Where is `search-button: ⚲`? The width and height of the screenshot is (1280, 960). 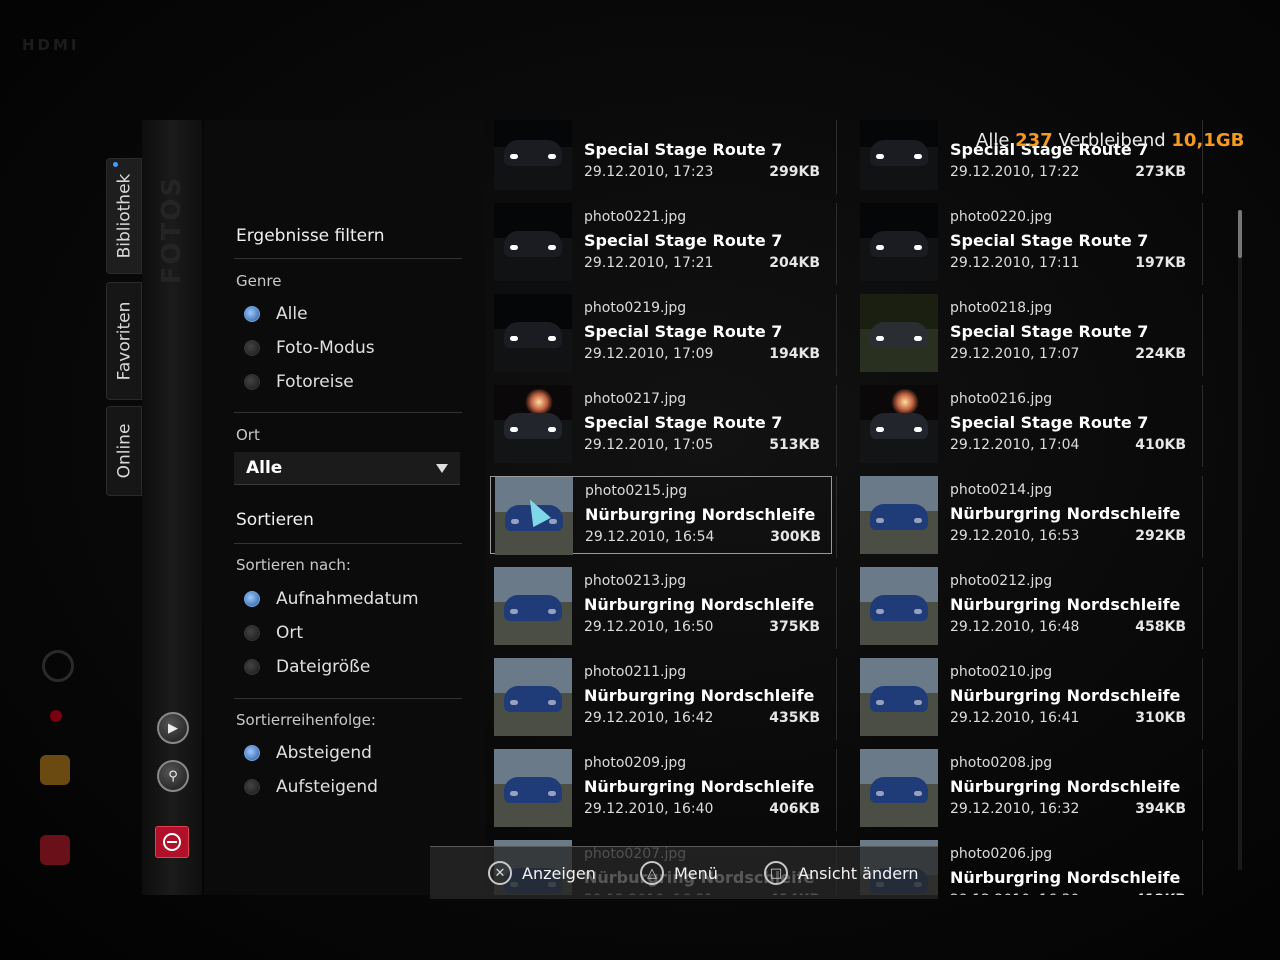
search-button: ⚲ is located at coordinates (173, 776).